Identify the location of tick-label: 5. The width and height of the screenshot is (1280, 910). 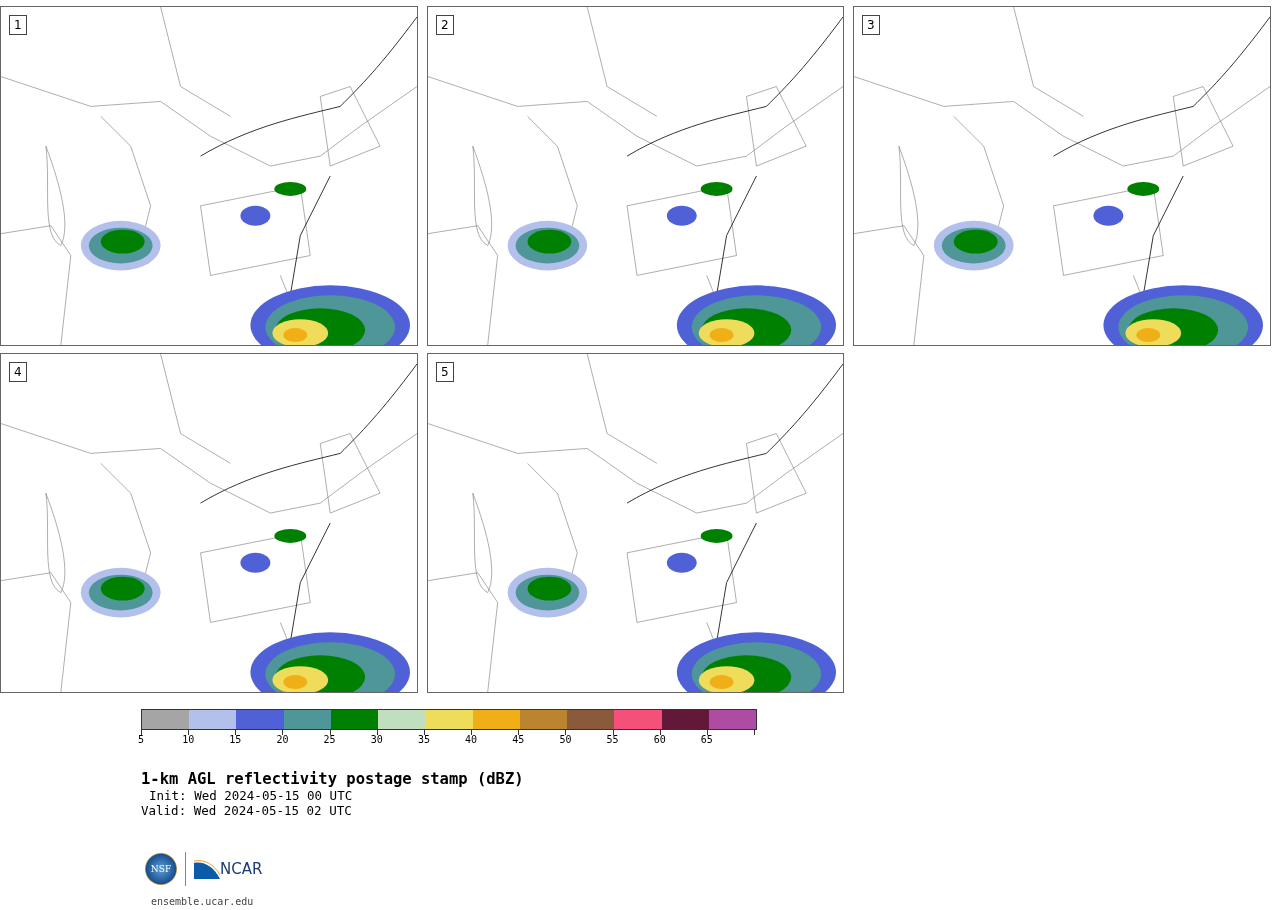
(141, 739).